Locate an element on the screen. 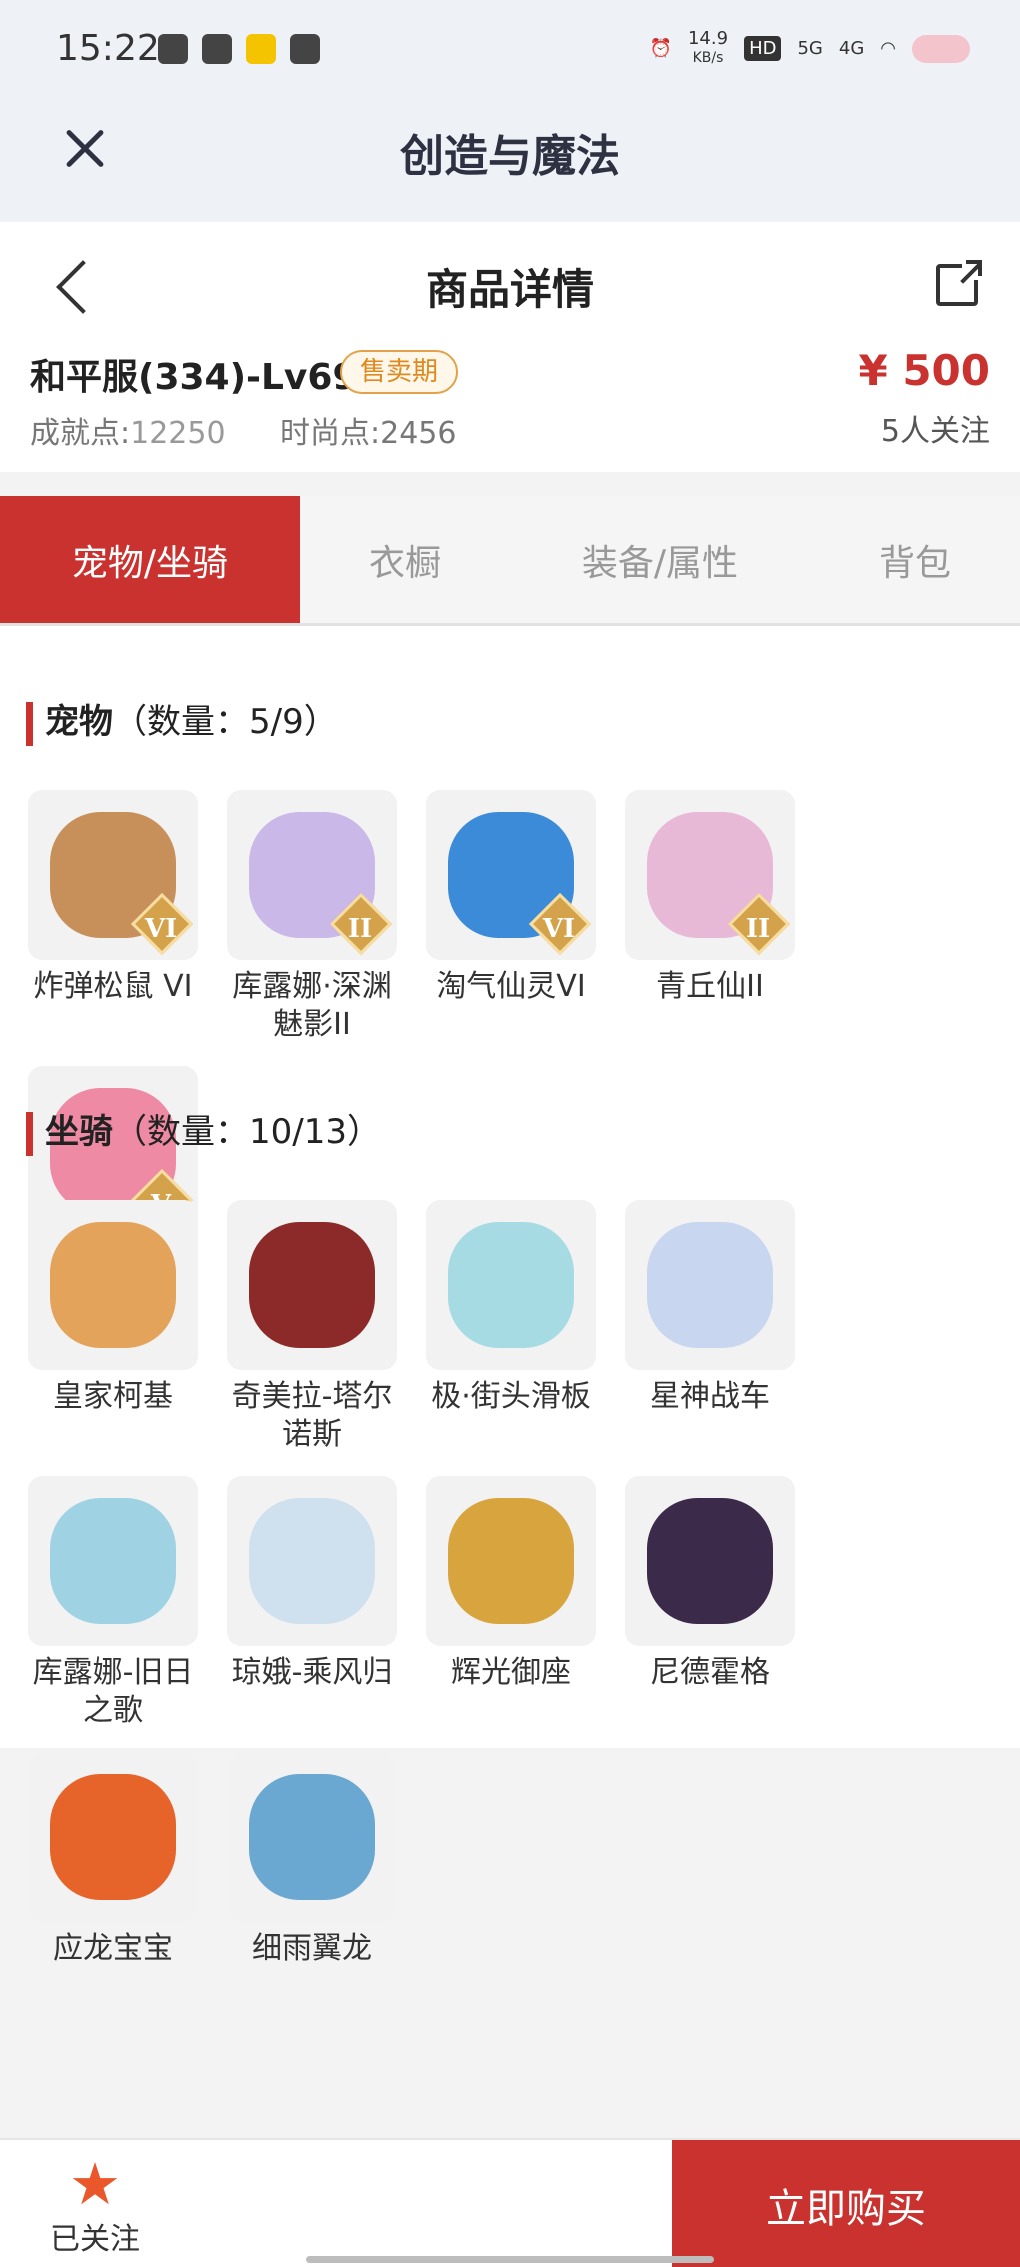 The image size is (1020, 2267). tab-wardrobe: 衣橱 is located at coordinates (405, 559).